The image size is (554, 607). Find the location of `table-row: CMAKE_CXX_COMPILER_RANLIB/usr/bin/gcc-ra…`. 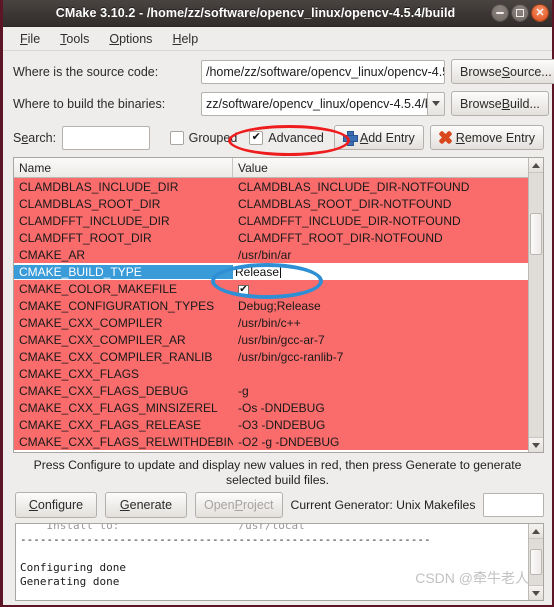

table-row: CMAKE_CXX_COMPILER_RANLIB/usr/bin/gcc-ra… is located at coordinates (271, 356).